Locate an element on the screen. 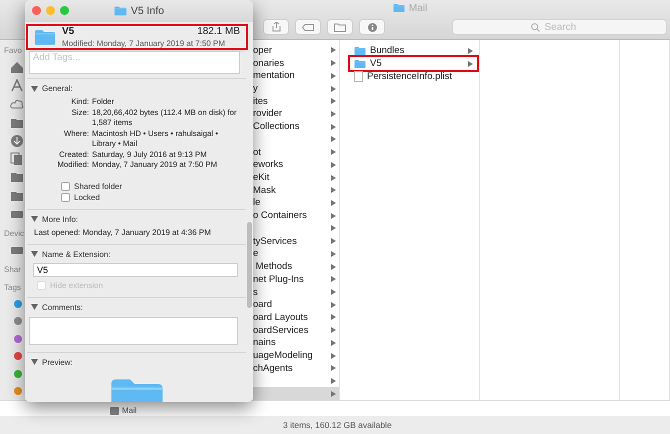  checkbox: Shared folder is located at coordinates (151, 186).